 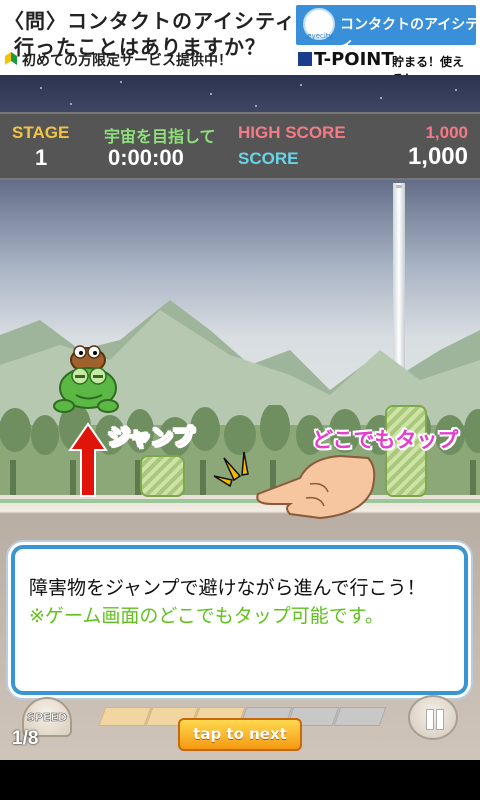 I want to click on jump-hint-label: ジャンプ, so click(x=151, y=439).